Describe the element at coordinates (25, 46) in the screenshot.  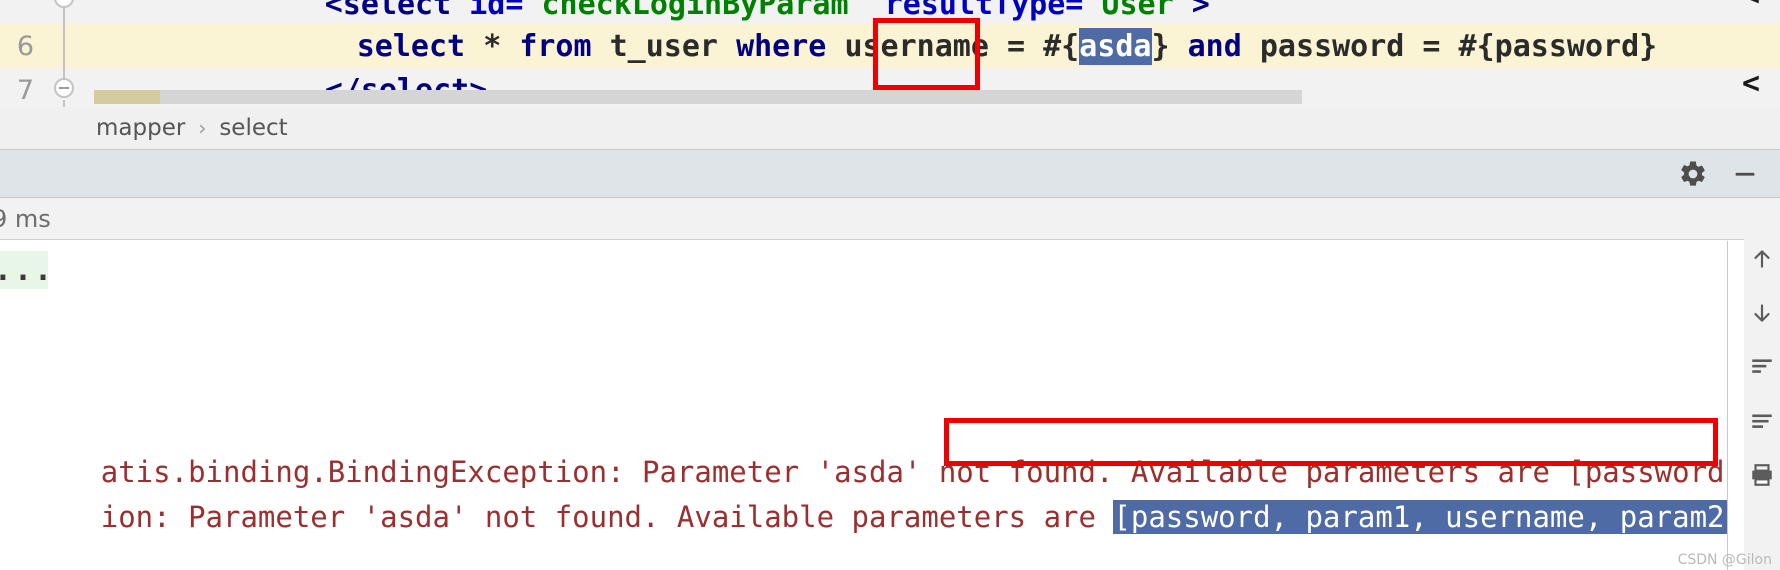
I see `line-number: 6` at that location.